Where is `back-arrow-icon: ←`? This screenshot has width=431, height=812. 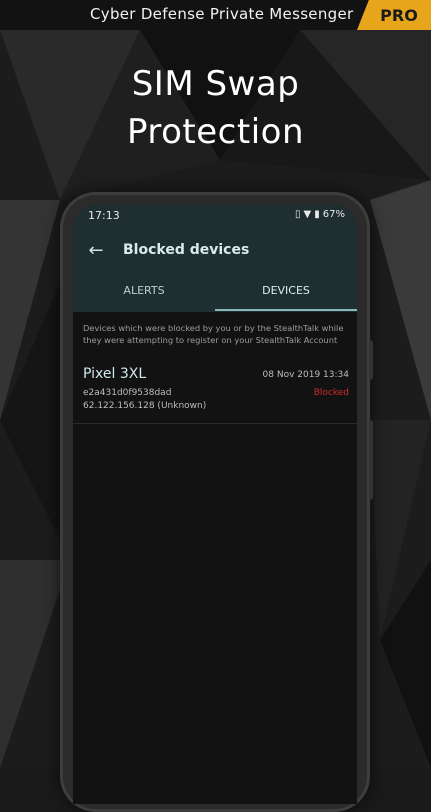 back-arrow-icon: ← is located at coordinates (96, 251).